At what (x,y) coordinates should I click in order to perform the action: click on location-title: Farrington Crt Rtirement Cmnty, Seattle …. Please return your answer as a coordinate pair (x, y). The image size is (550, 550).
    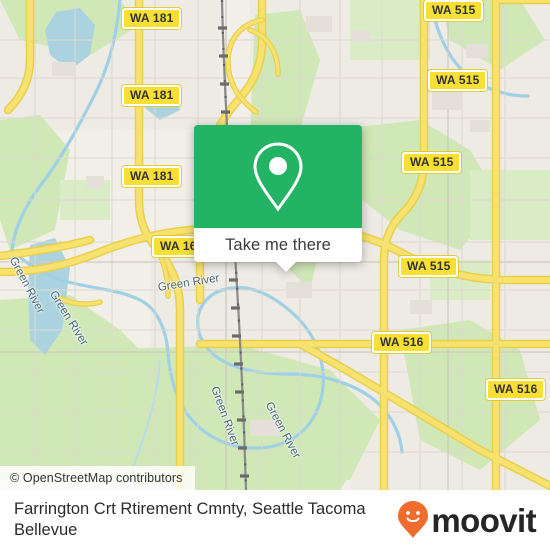
    Looking at the image, I should click on (190, 519).